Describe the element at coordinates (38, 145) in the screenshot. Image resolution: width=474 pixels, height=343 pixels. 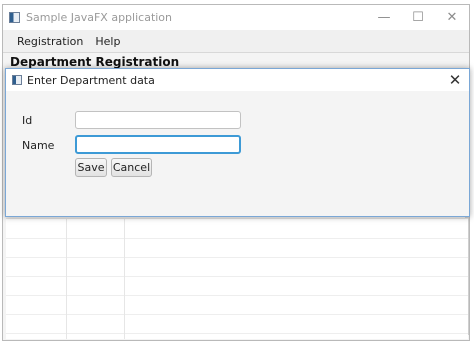
I see `name-label: Name` at that location.